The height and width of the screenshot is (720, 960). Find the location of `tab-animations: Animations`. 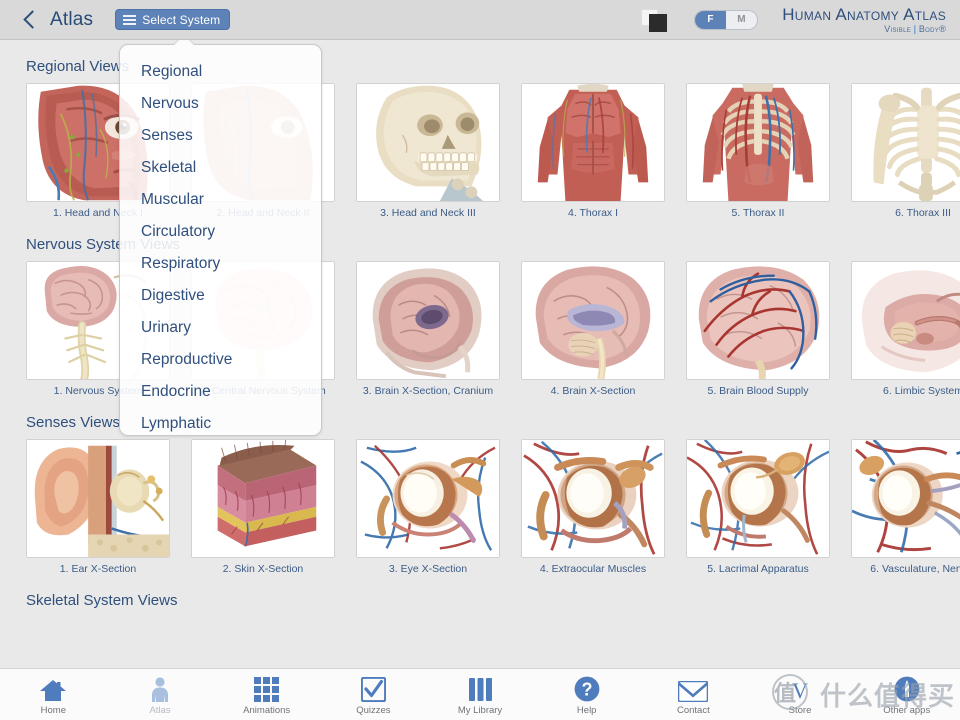

tab-animations: Animations is located at coordinates (266, 694).